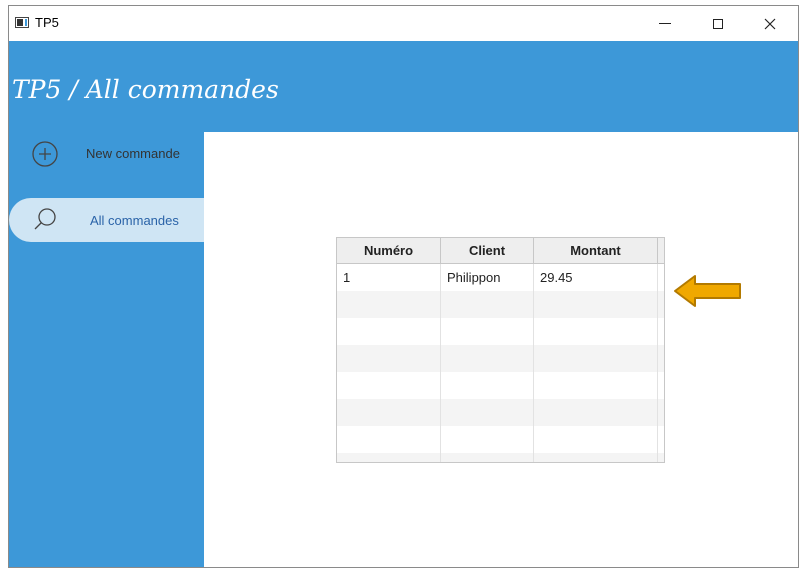 The height and width of the screenshot is (576, 807). What do you see at coordinates (45, 153) in the screenshot?
I see `plus-circle-icon` at bounding box center [45, 153].